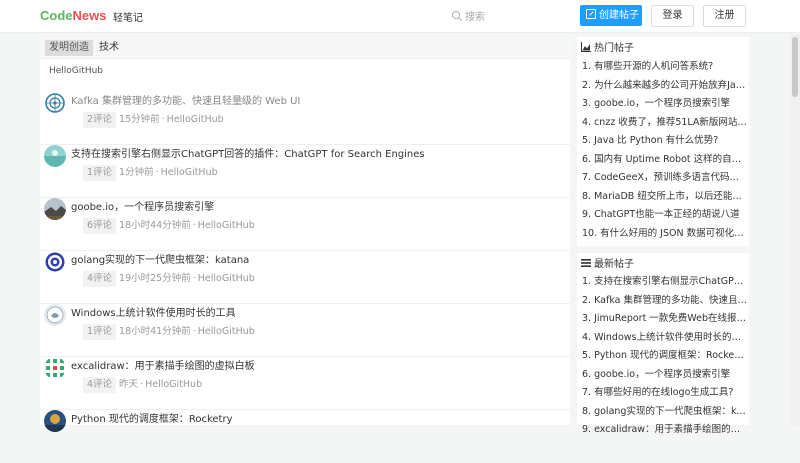 The image size is (800, 463). What do you see at coordinates (664, 215) in the screenshot?
I see `hot-post-link: 9. ChatGPT也能一本正经的胡说八道` at bounding box center [664, 215].